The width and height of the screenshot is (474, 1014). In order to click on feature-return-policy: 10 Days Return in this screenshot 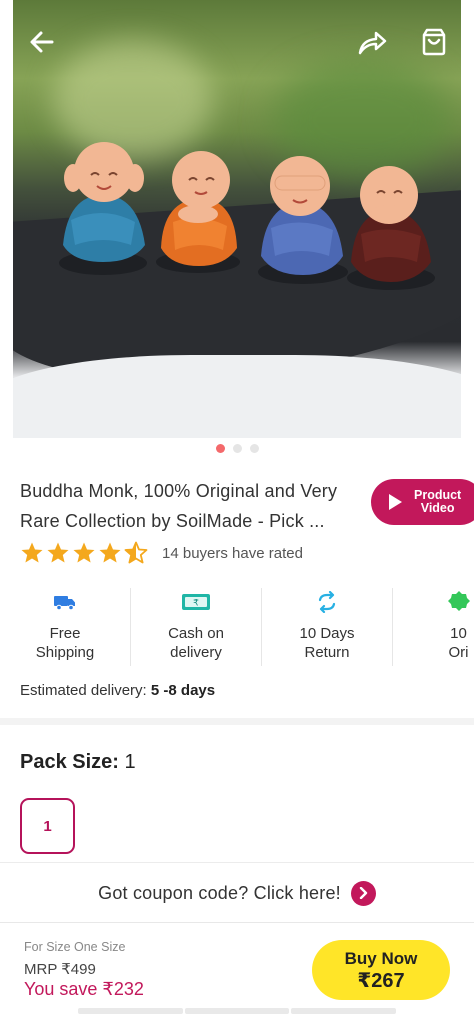, I will do `click(327, 627)`.